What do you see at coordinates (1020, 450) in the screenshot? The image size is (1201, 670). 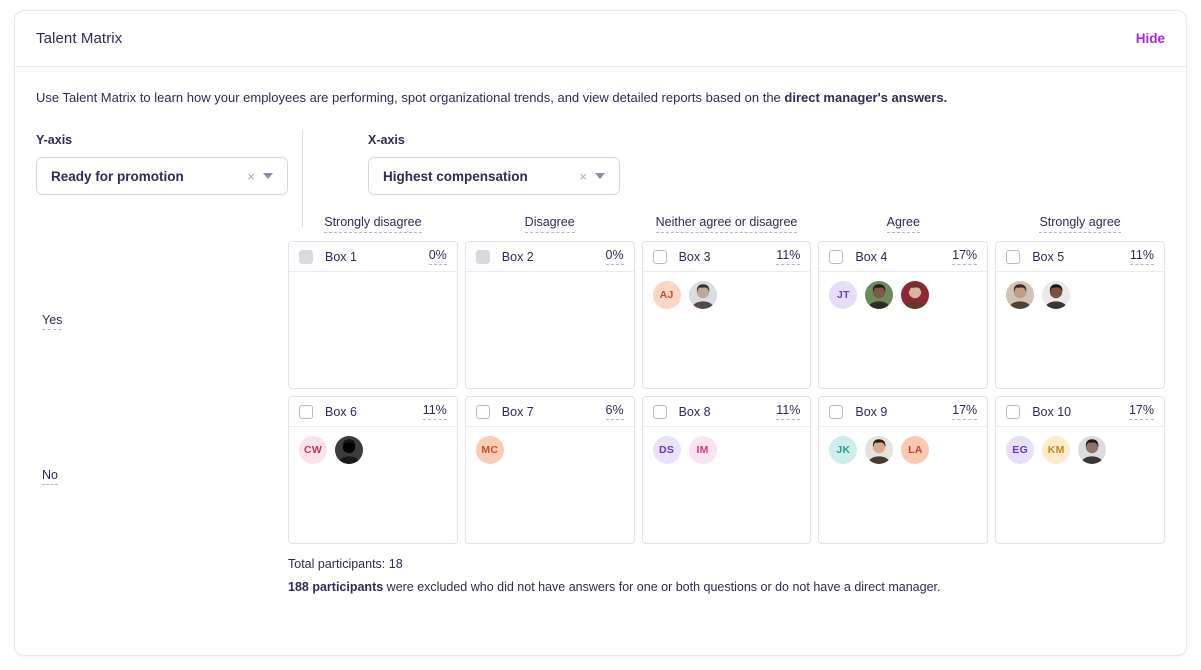 I see `avatar: EG` at bounding box center [1020, 450].